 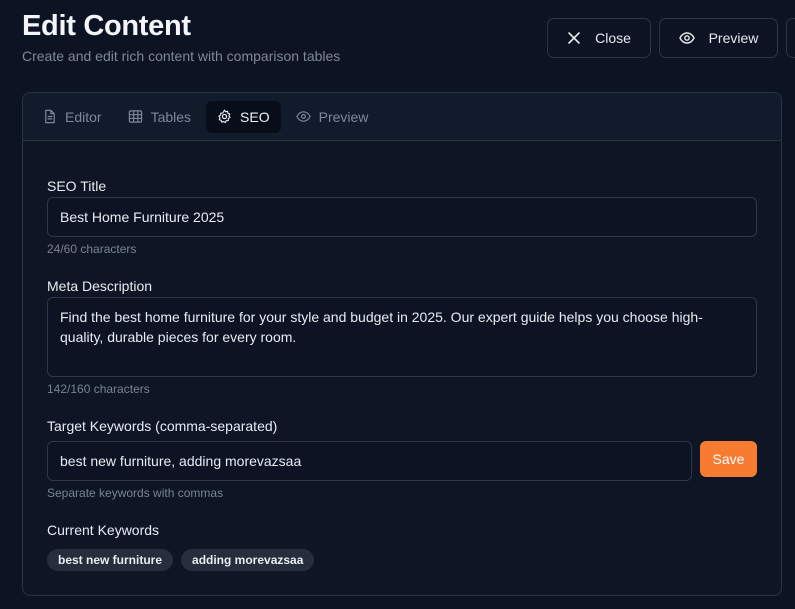 What do you see at coordinates (733, 38) in the screenshot?
I see `preview-button-label: Preview` at bounding box center [733, 38].